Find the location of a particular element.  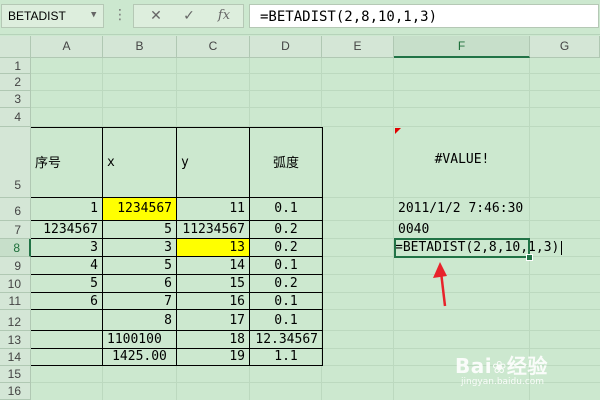

row-header-14: 14 is located at coordinates (15, 357).